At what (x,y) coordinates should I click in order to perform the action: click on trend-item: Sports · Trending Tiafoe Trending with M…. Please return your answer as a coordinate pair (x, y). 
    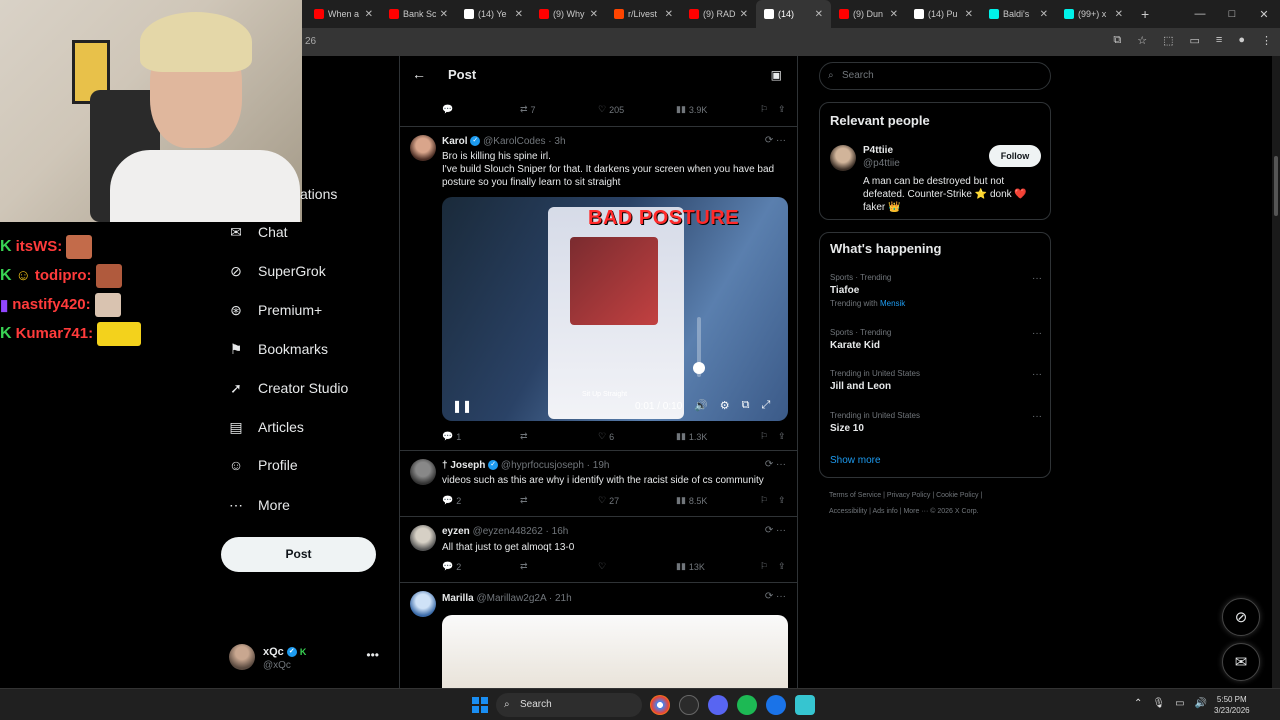
    Looking at the image, I should click on (936, 290).